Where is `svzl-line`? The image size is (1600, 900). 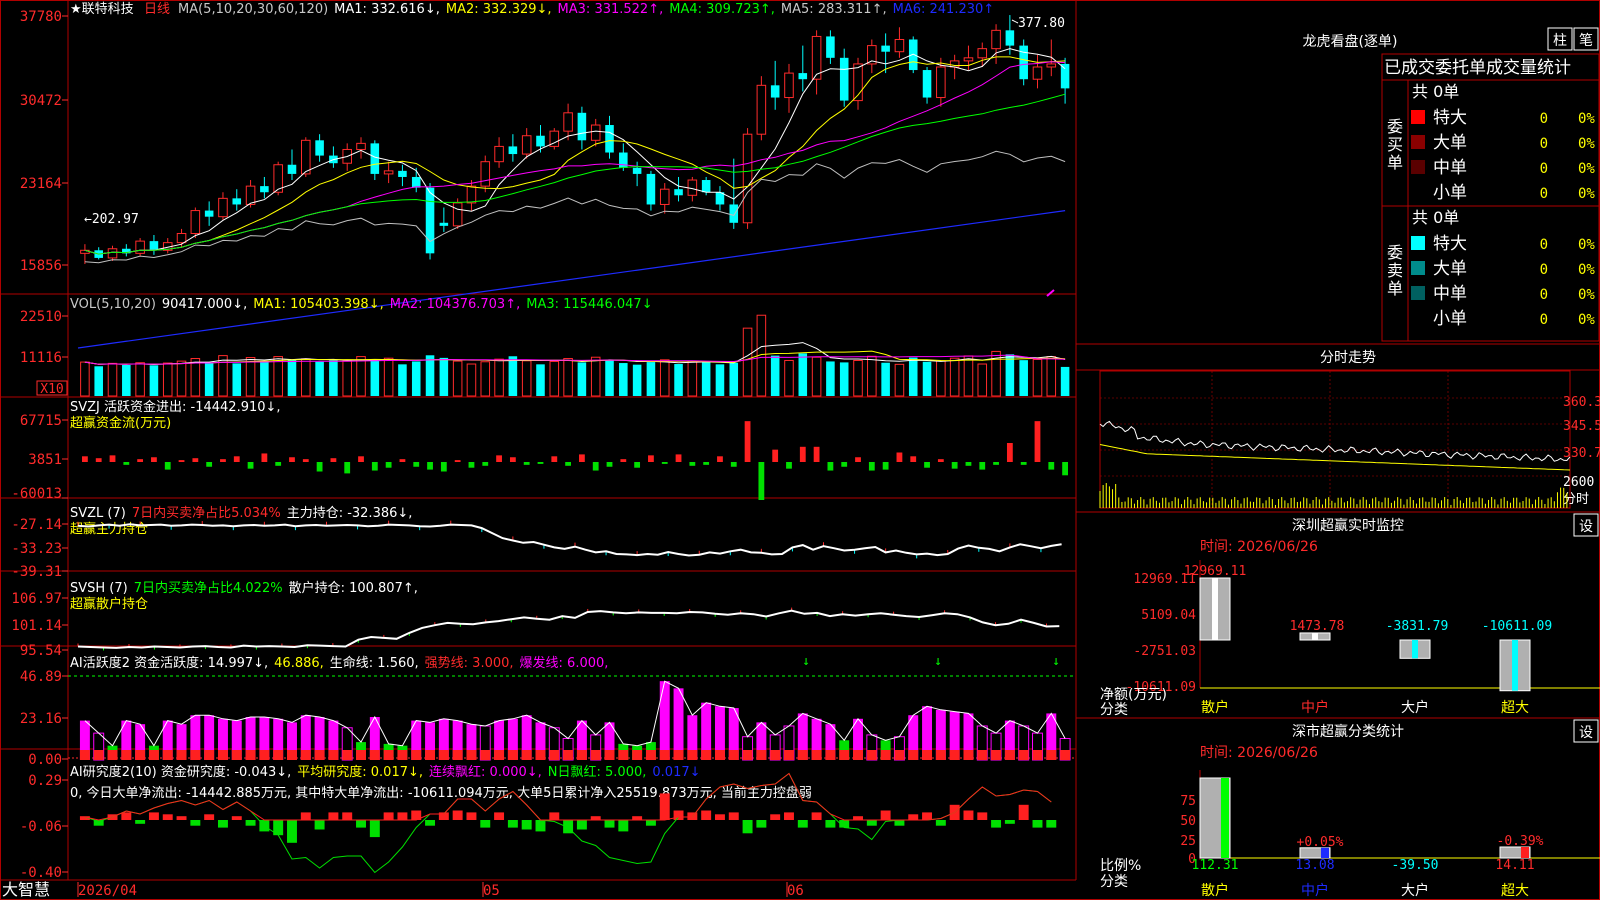 svzl-line is located at coordinates (569, 540).